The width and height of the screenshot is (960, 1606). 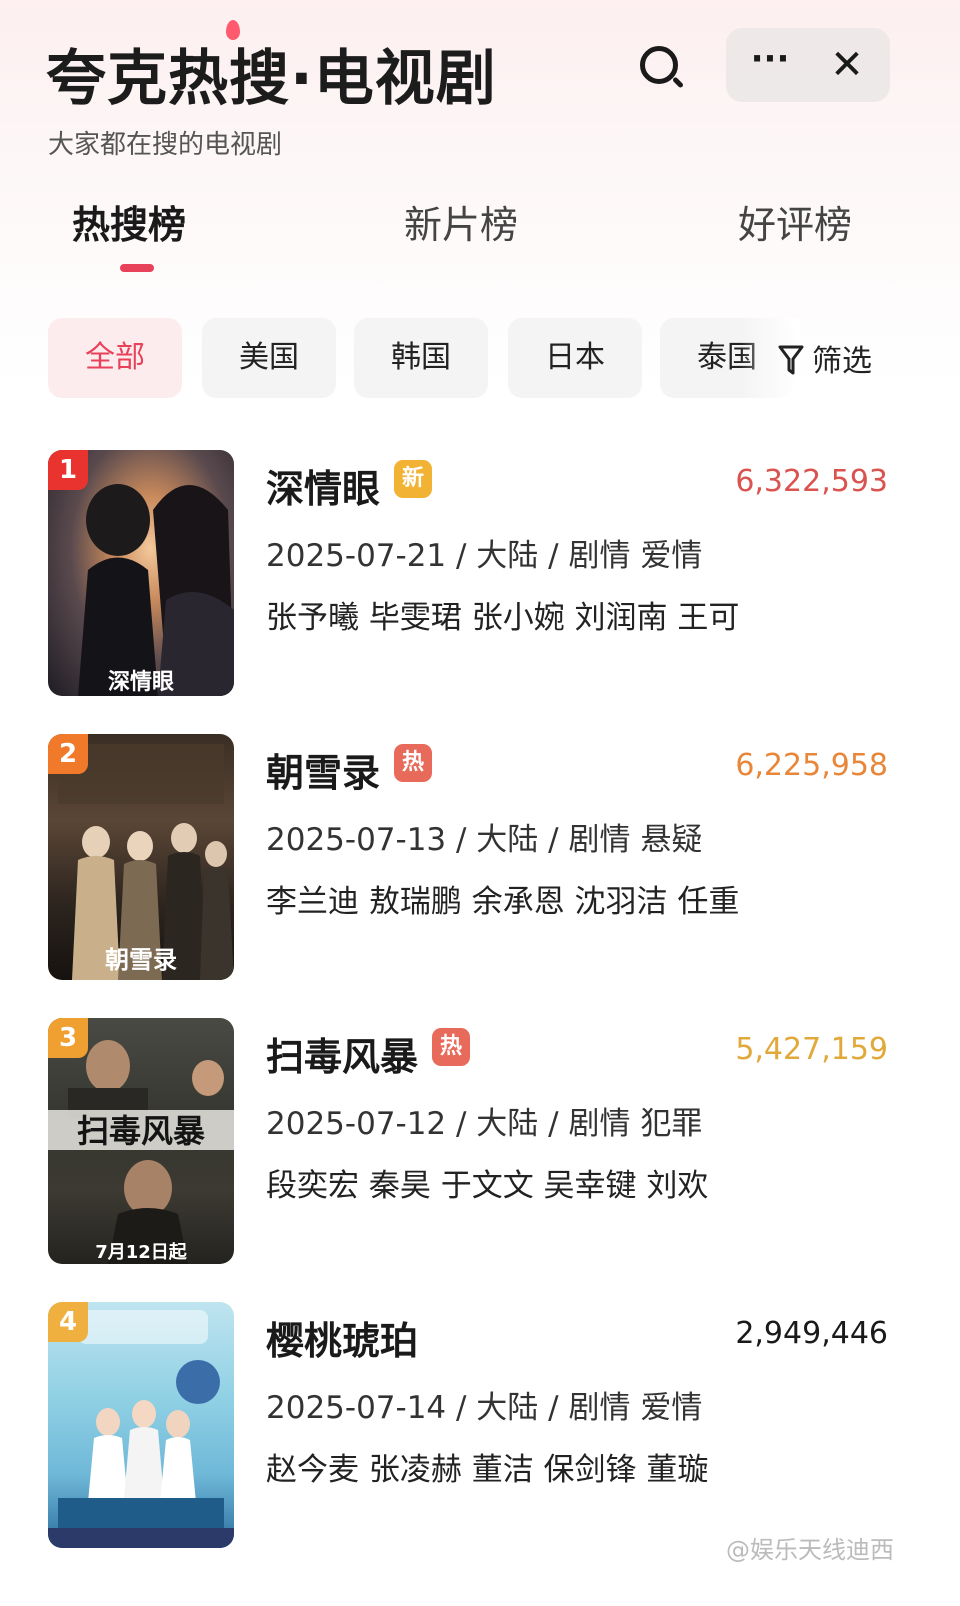 I want to click on rank-badge: 2, so click(x=68, y=754).